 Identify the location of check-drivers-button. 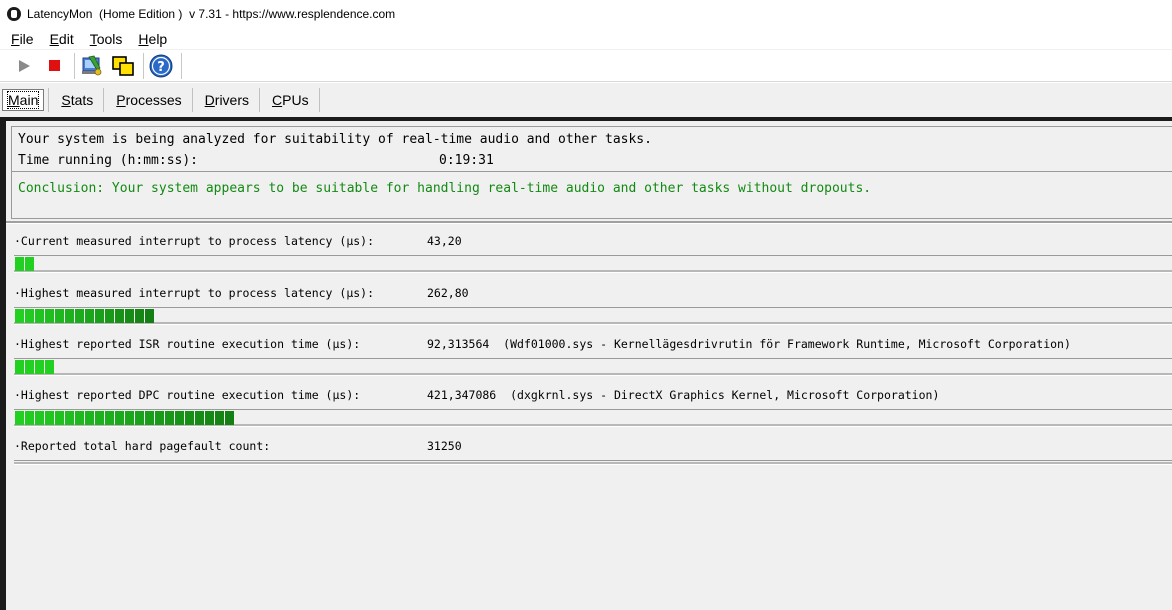
(92, 66).